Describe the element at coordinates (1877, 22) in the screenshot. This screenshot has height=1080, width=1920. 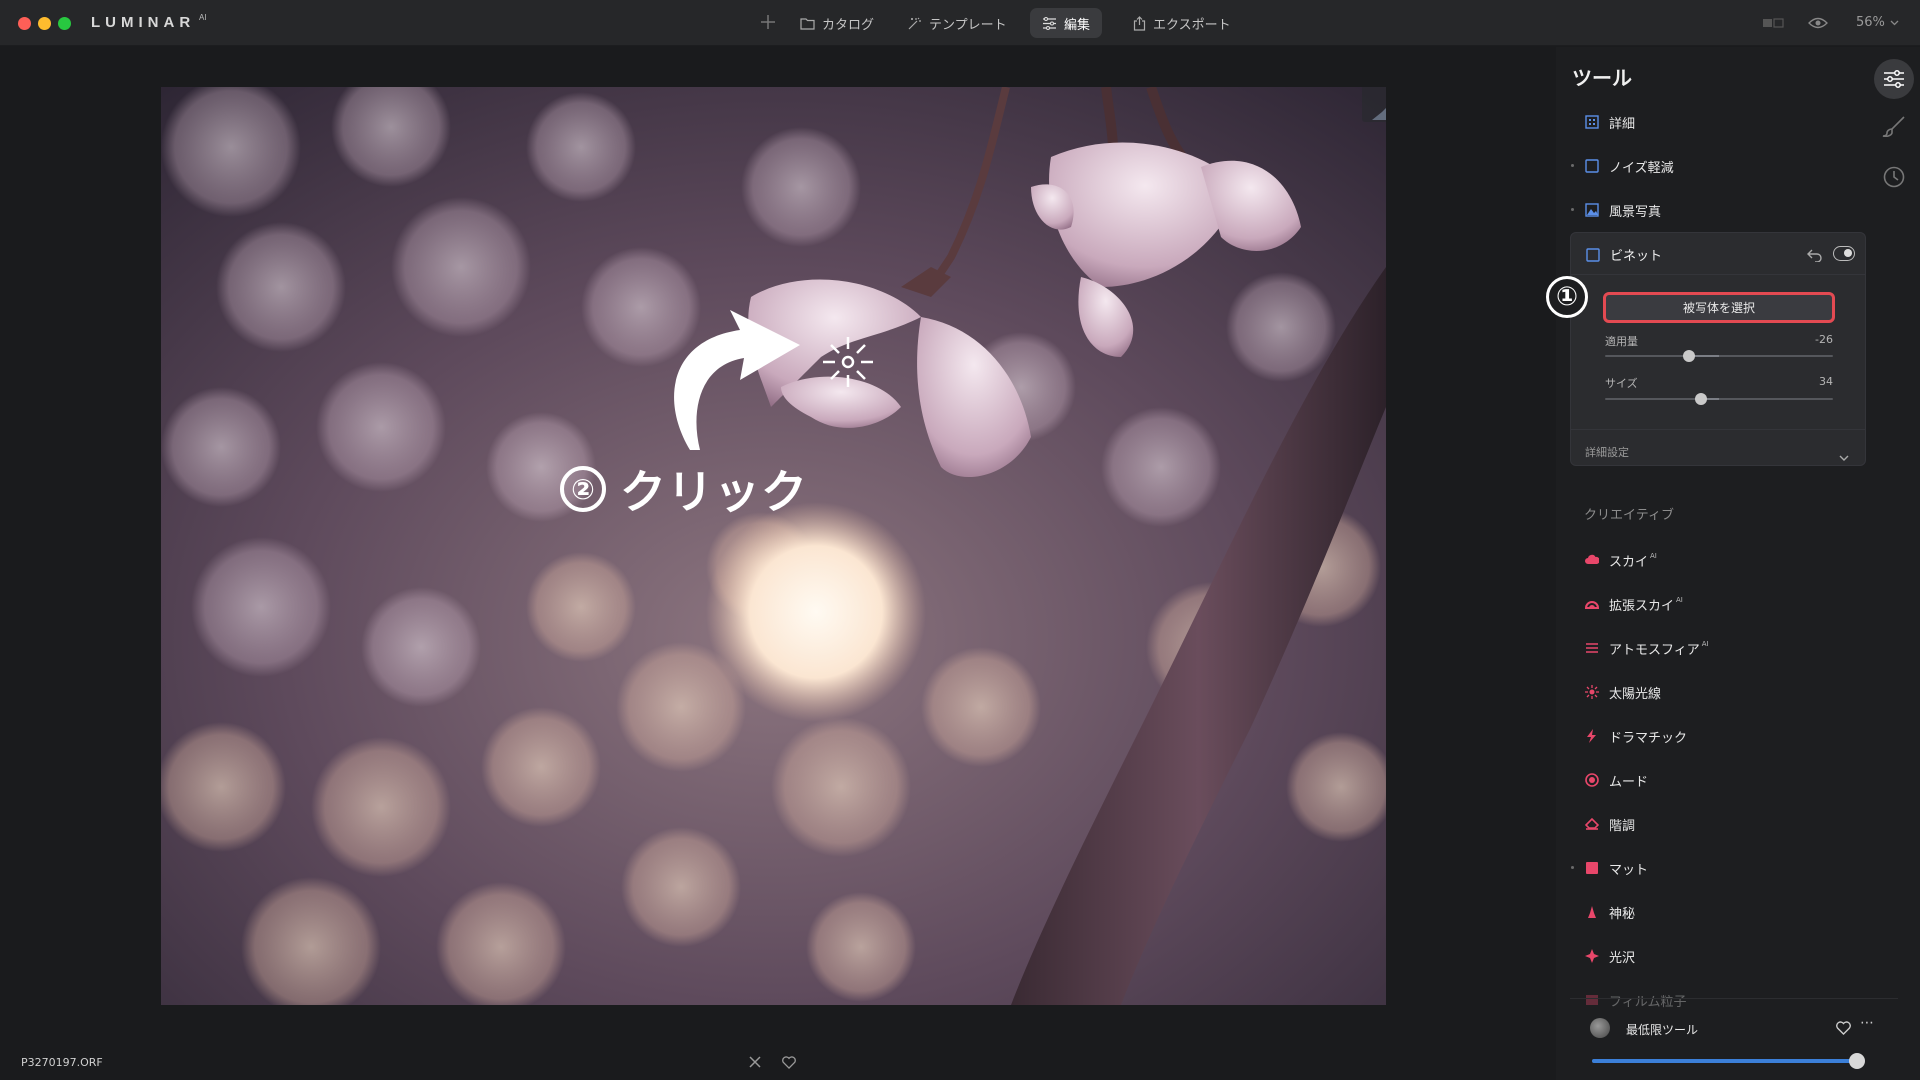
I see `zoom-dropdown: 56%` at that location.